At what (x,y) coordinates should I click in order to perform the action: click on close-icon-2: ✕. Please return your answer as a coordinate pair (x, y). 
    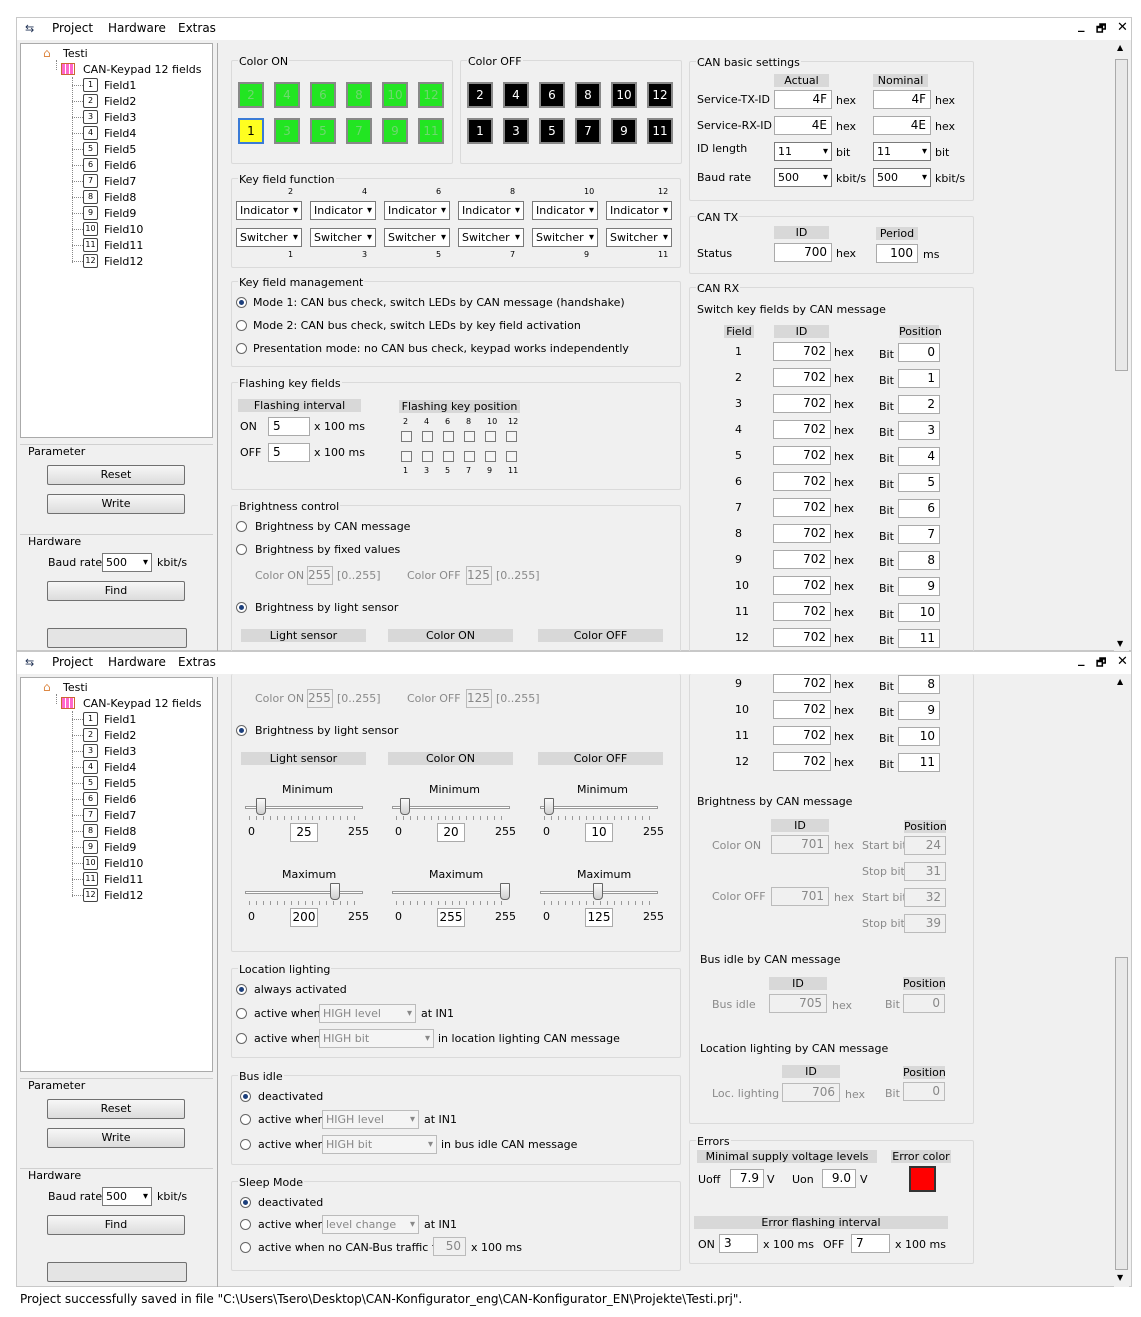
    Looking at the image, I should click on (1122, 661).